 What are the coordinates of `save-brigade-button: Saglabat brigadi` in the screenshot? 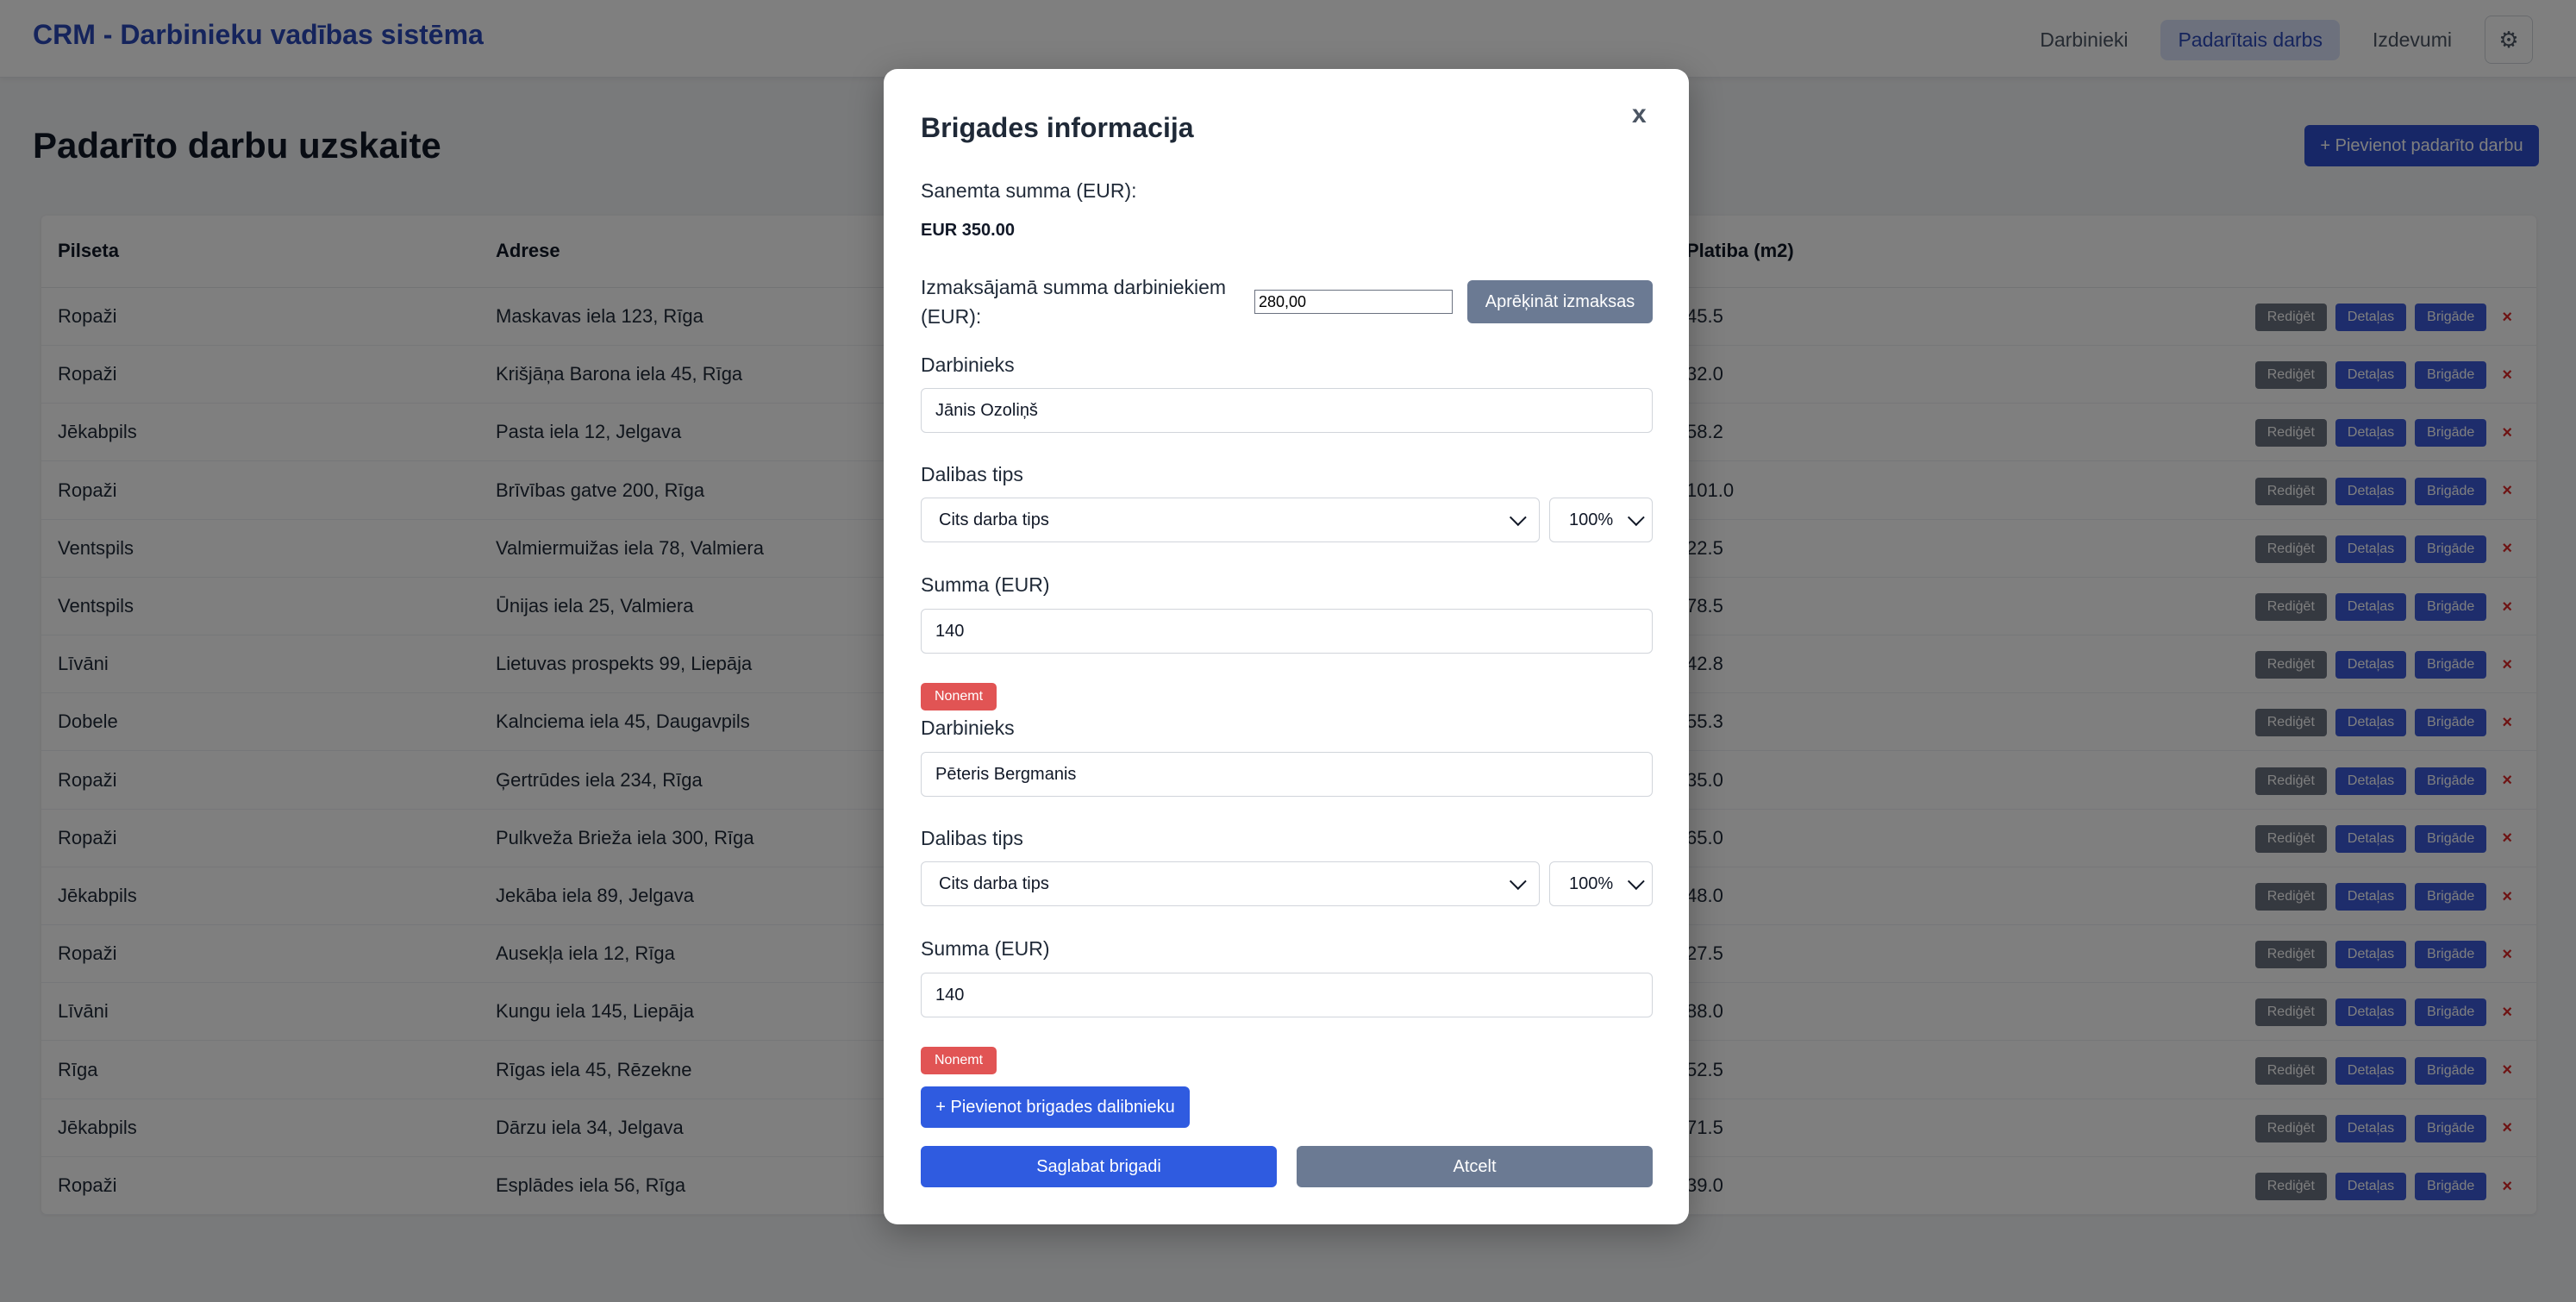 It's located at (1099, 1166).